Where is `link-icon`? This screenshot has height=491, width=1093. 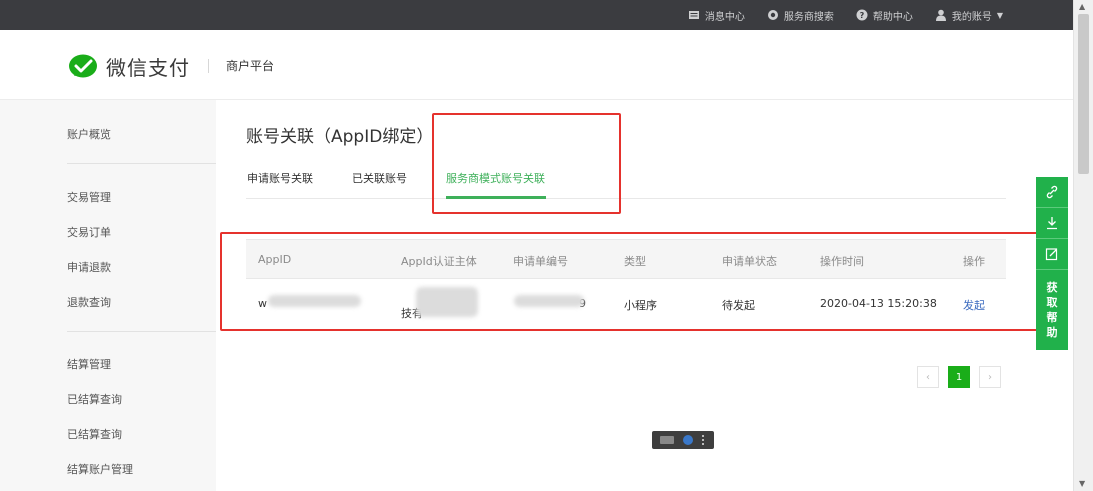 link-icon is located at coordinates (1052, 192).